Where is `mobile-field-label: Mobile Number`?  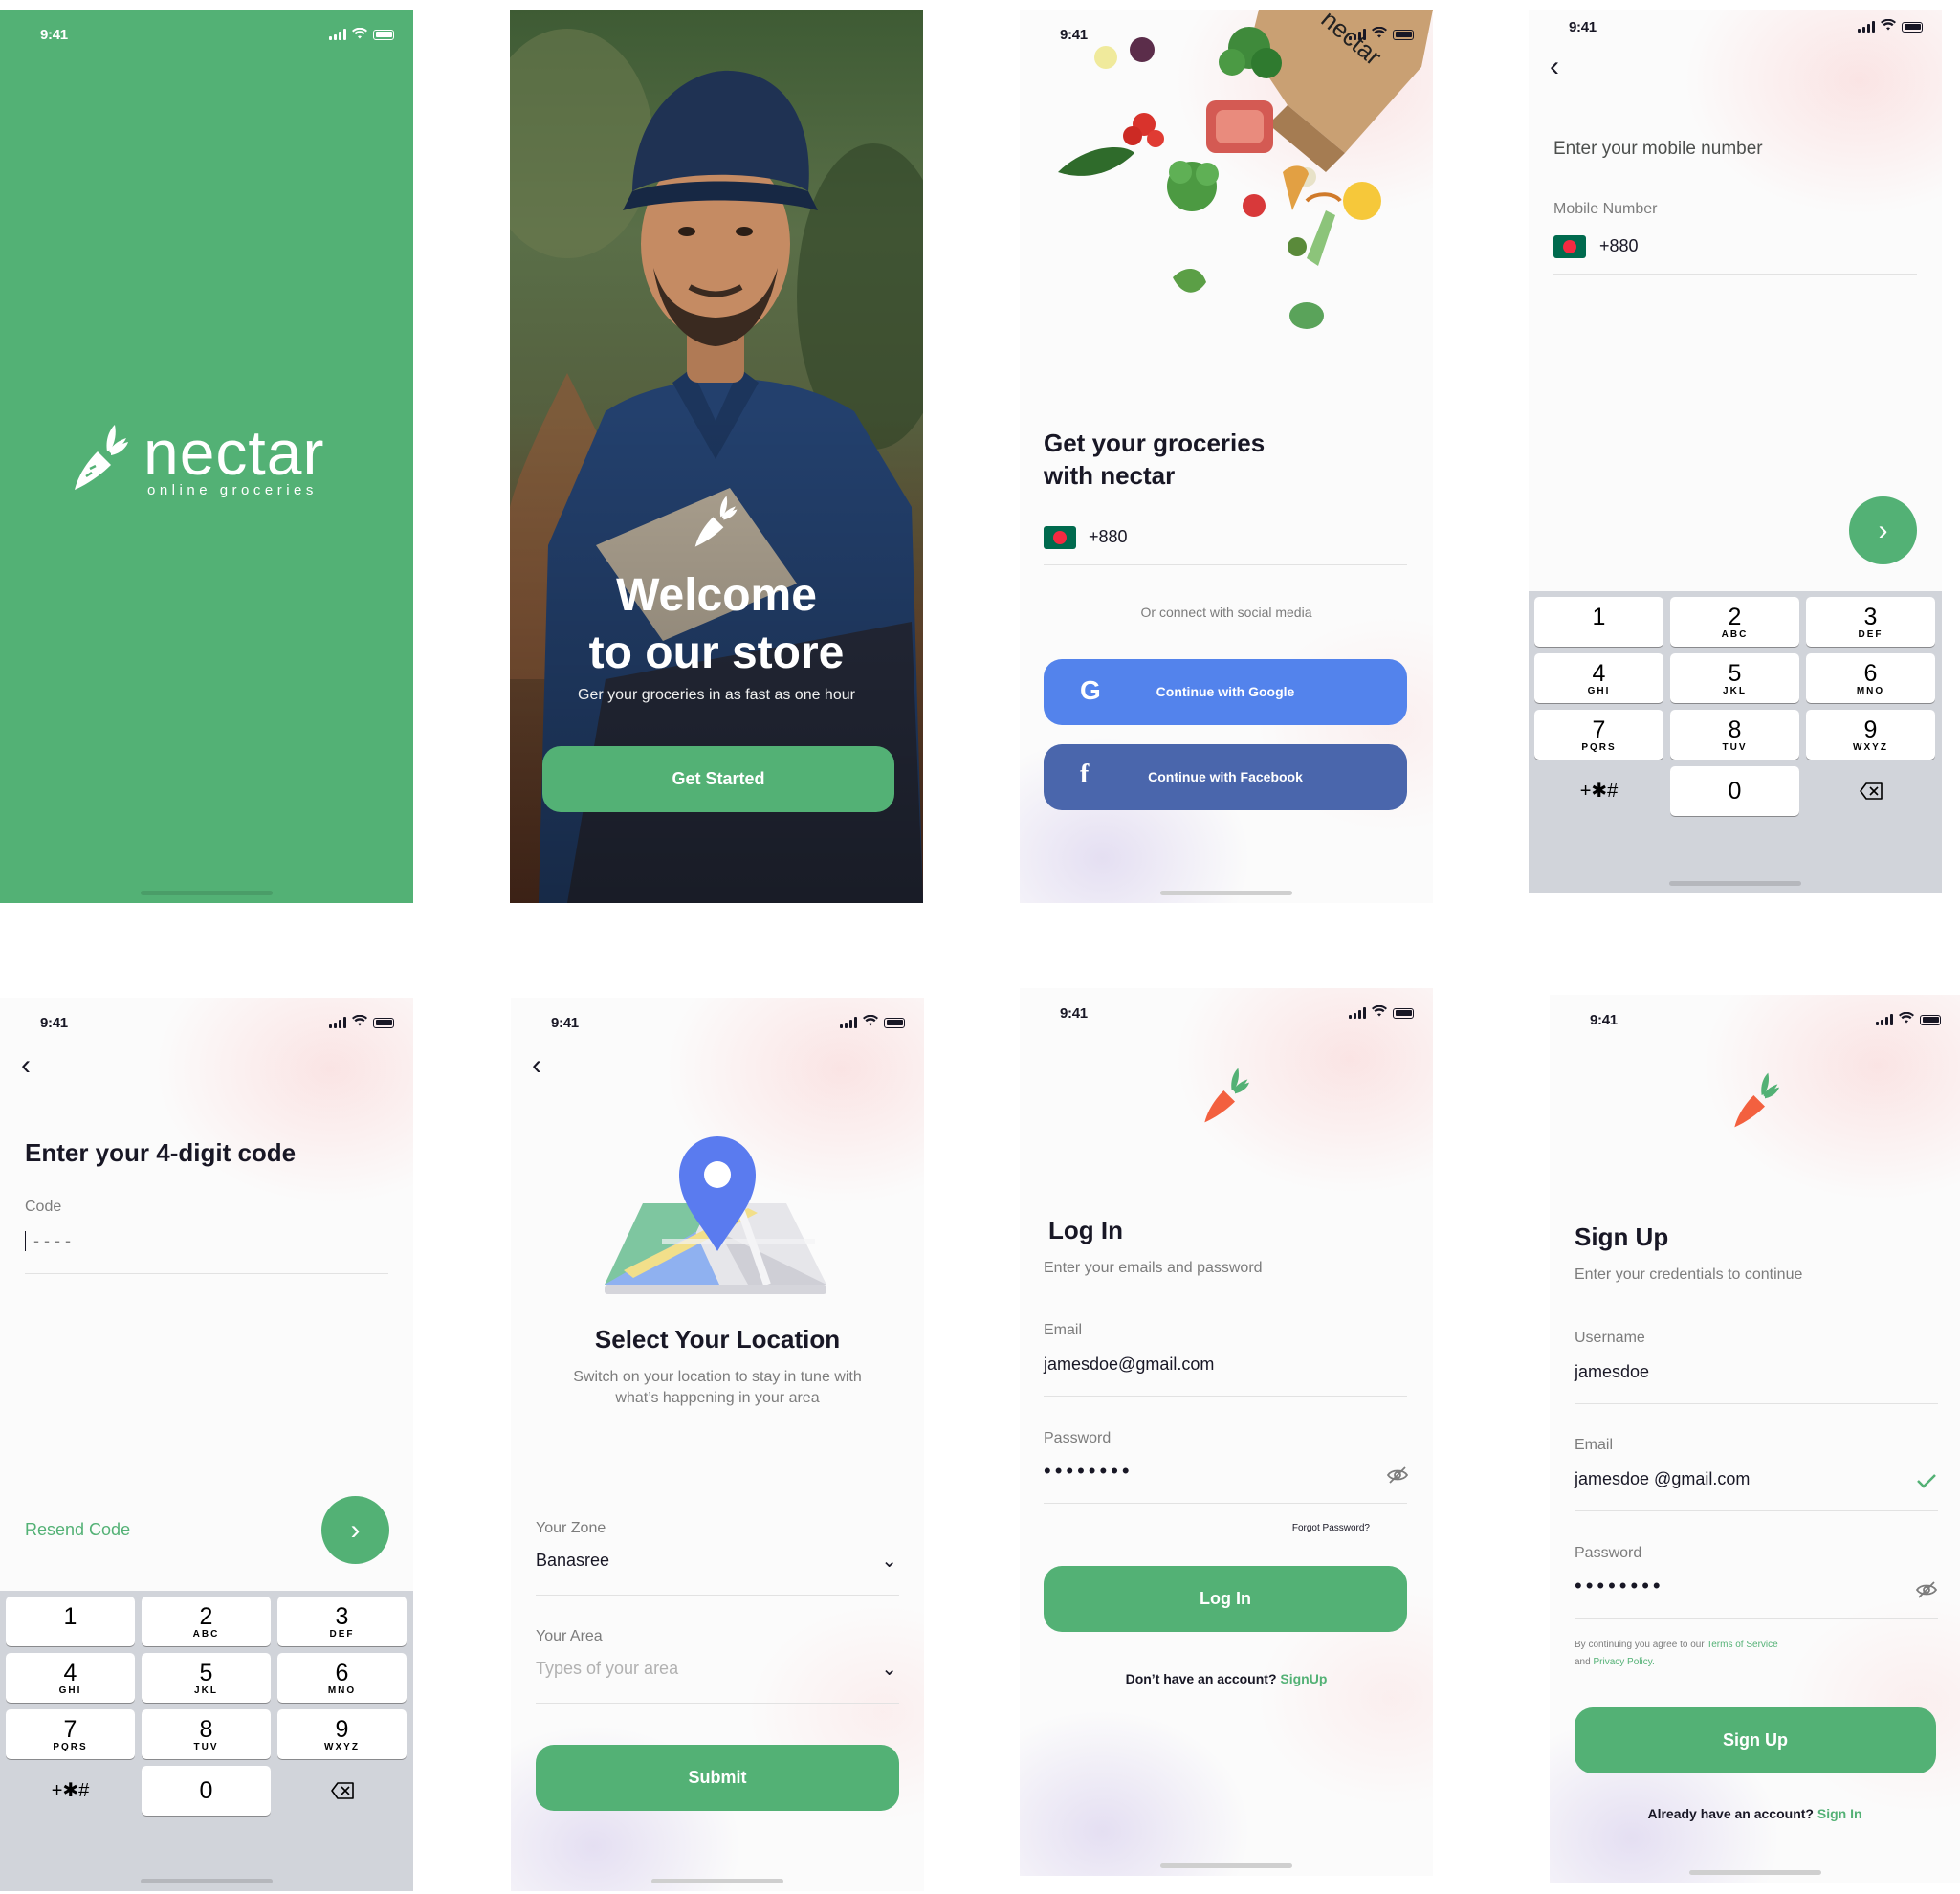 mobile-field-label: Mobile Number is located at coordinates (1605, 209).